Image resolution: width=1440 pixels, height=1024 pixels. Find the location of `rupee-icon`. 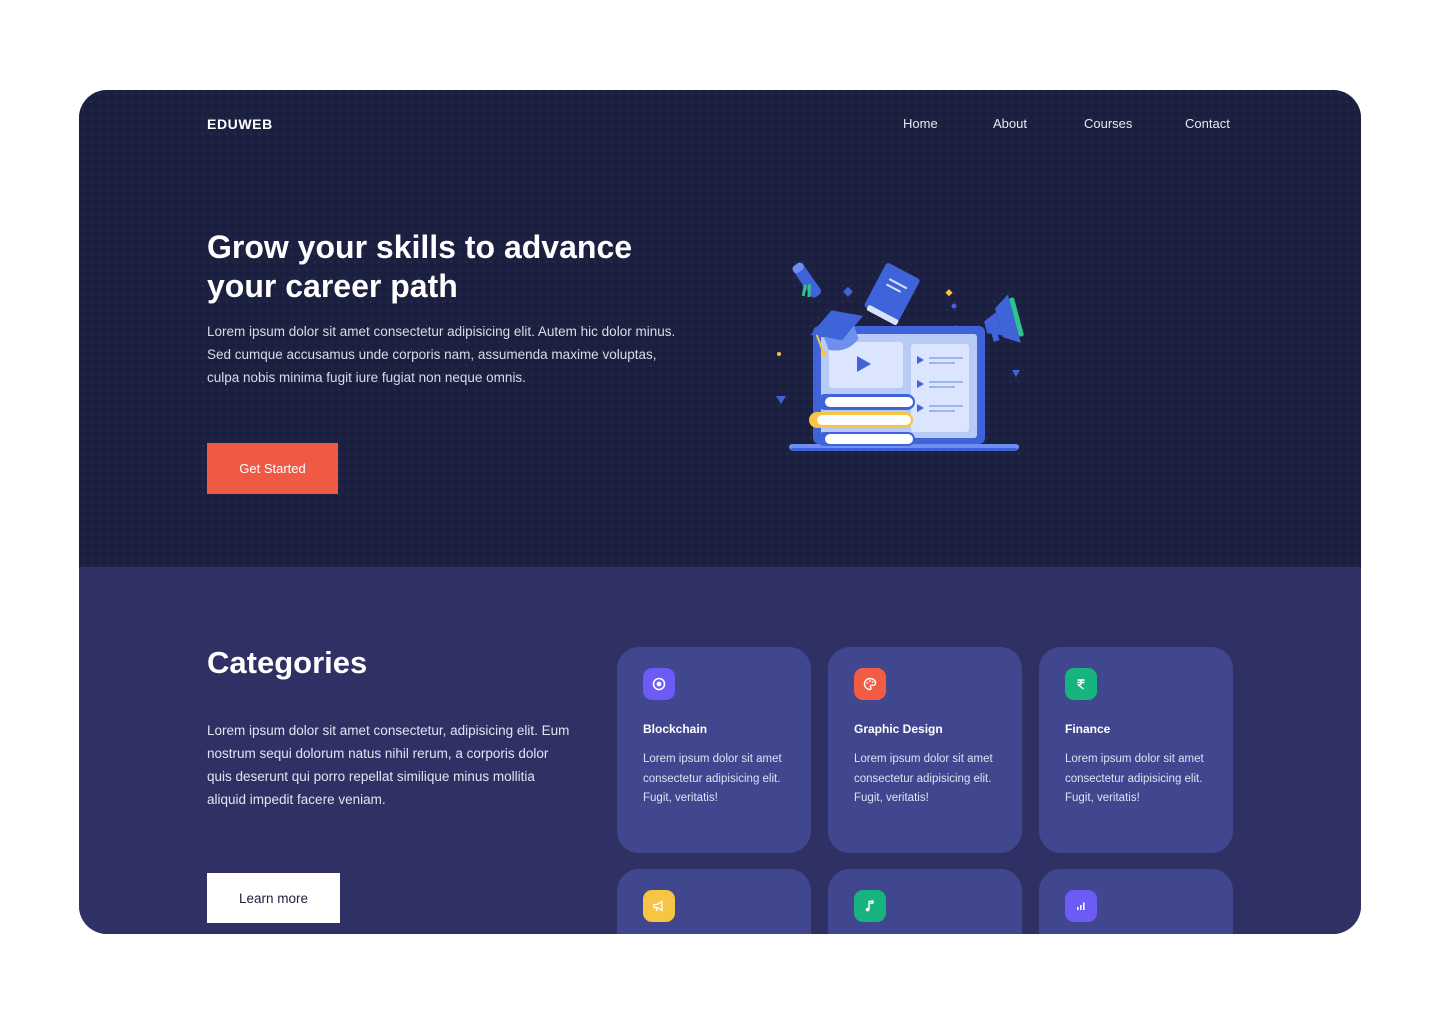

rupee-icon is located at coordinates (1081, 684).